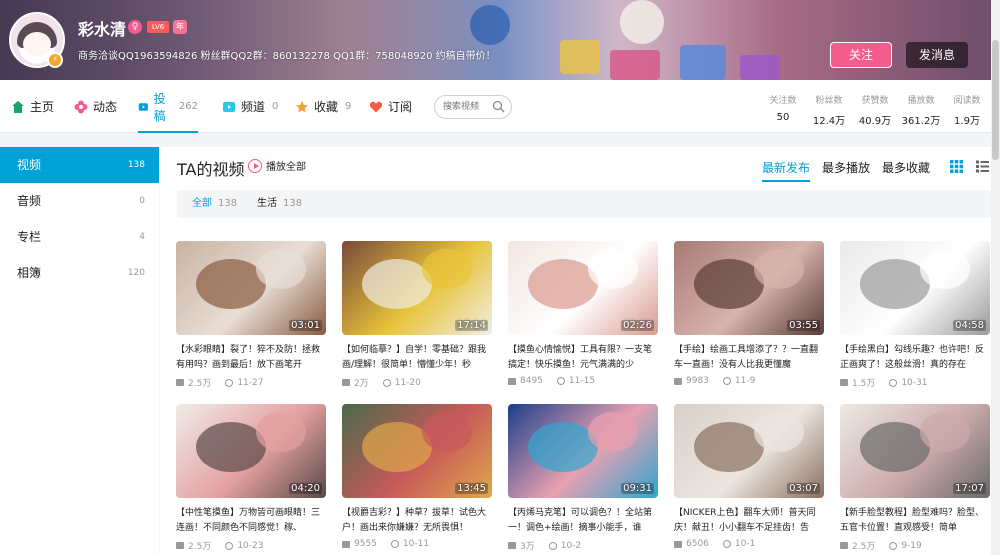  Describe the element at coordinates (697, 381) in the screenshot. I see `video-play-count: 9983` at that location.